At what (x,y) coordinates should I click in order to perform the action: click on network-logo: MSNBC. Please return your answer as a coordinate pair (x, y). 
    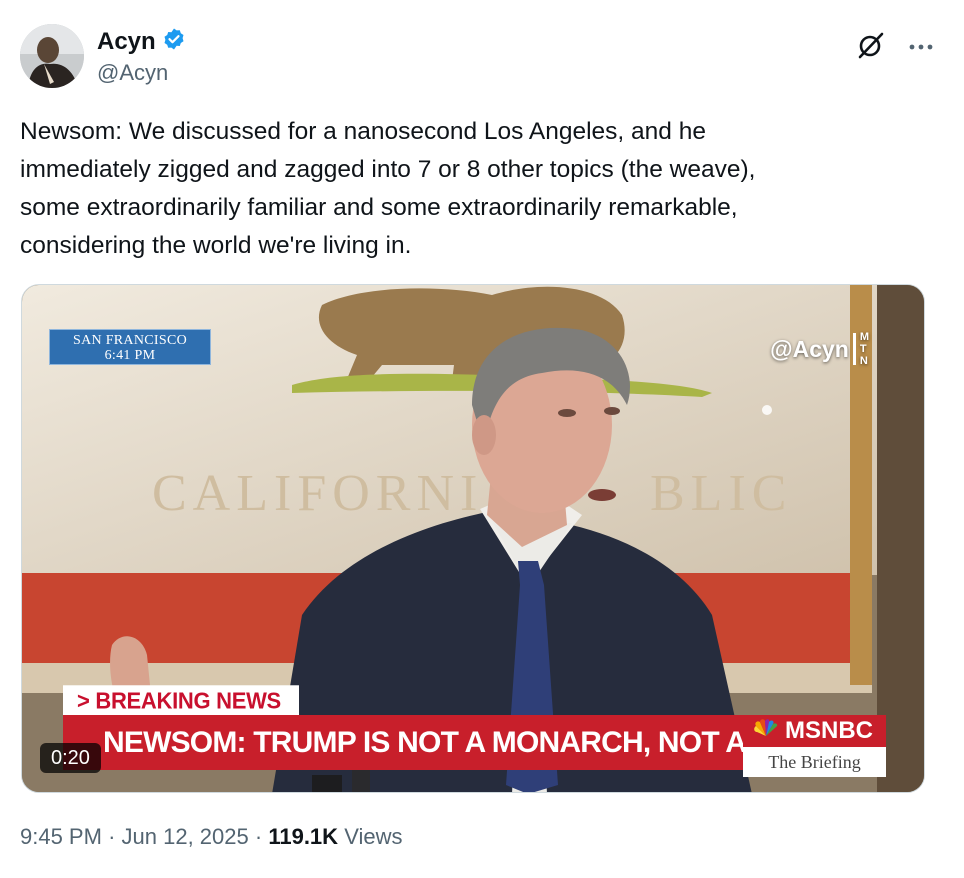
    Looking at the image, I should click on (814, 731).